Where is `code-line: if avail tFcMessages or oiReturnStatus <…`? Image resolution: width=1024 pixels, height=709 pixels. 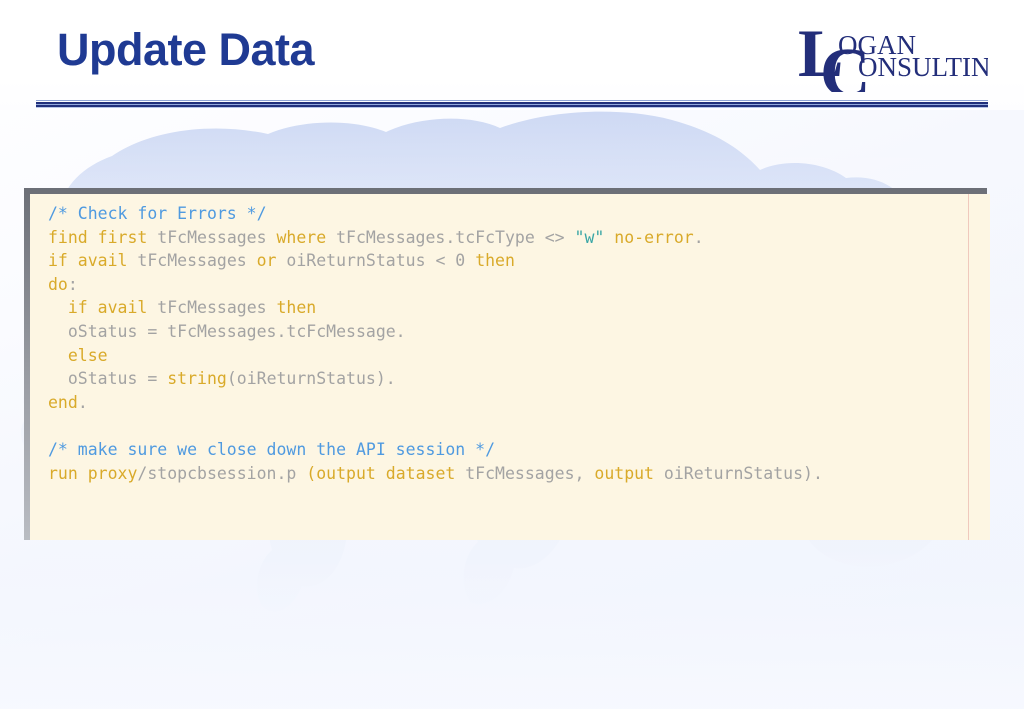 code-line: if avail tFcMessages or oiReturnStatus <… is located at coordinates (281, 260).